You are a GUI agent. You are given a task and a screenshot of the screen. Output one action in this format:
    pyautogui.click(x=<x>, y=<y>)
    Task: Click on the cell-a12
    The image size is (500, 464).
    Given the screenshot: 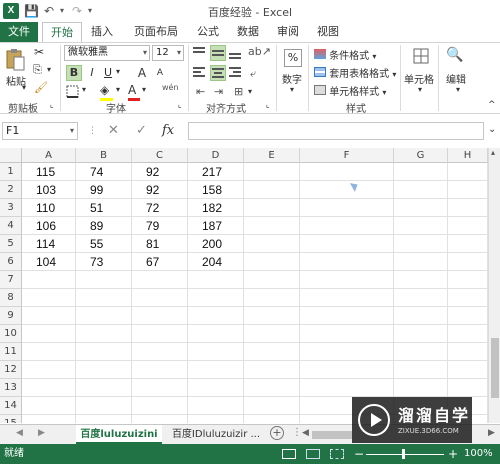 What is the action you would take?
    pyautogui.click(x=49, y=370)
    